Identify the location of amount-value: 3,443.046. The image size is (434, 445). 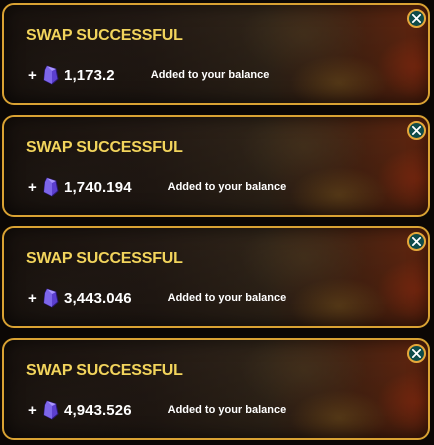
(98, 298).